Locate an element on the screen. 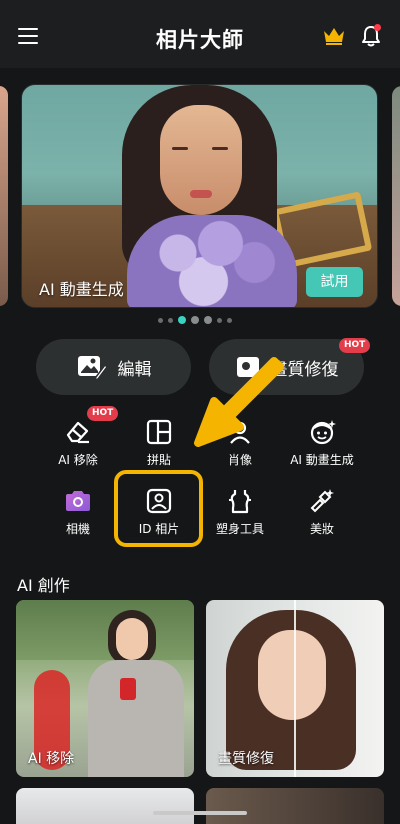 The image size is (400, 824). tool-label: AI 移除 is located at coordinates (78, 460).